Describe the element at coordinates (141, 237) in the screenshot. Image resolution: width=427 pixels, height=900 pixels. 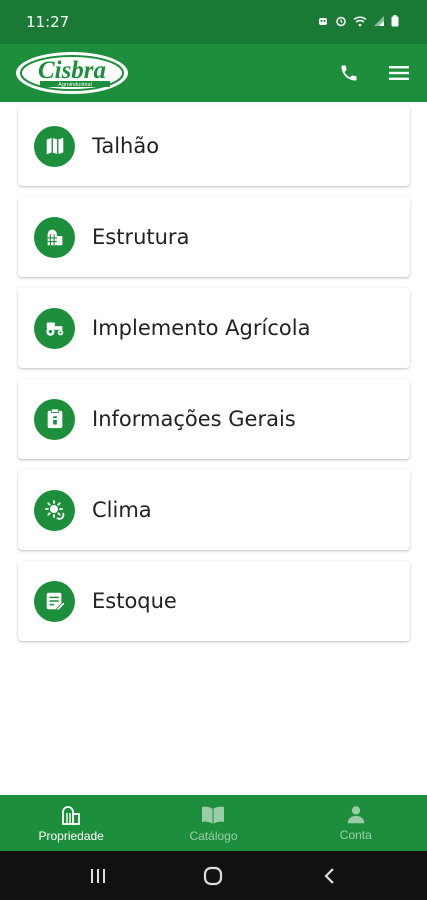
I see `menu-item-label: Estrutura` at that location.